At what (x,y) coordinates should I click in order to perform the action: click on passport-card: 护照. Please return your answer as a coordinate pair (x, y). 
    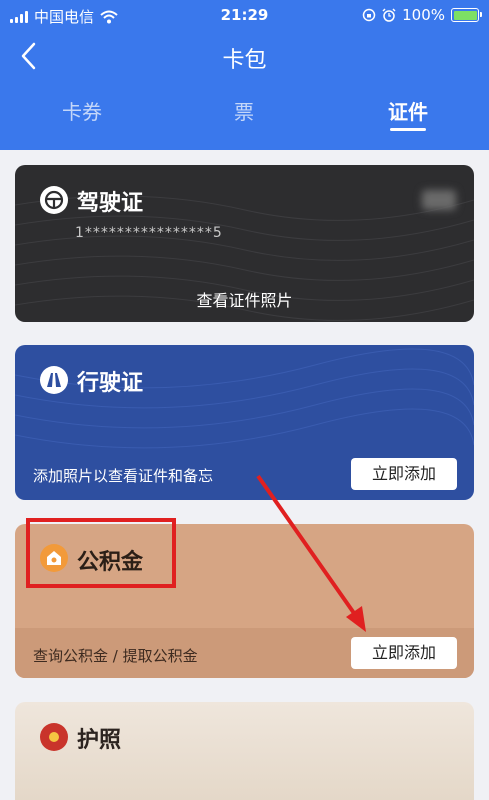
    Looking at the image, I should click on (244, 751).